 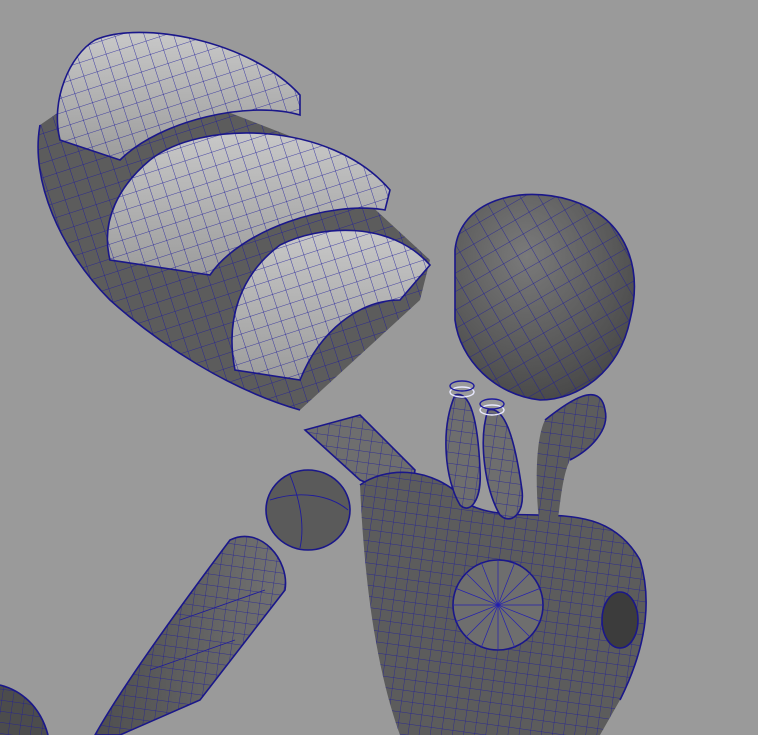 I want to click on upper-arm, so click(x=190, y=635).